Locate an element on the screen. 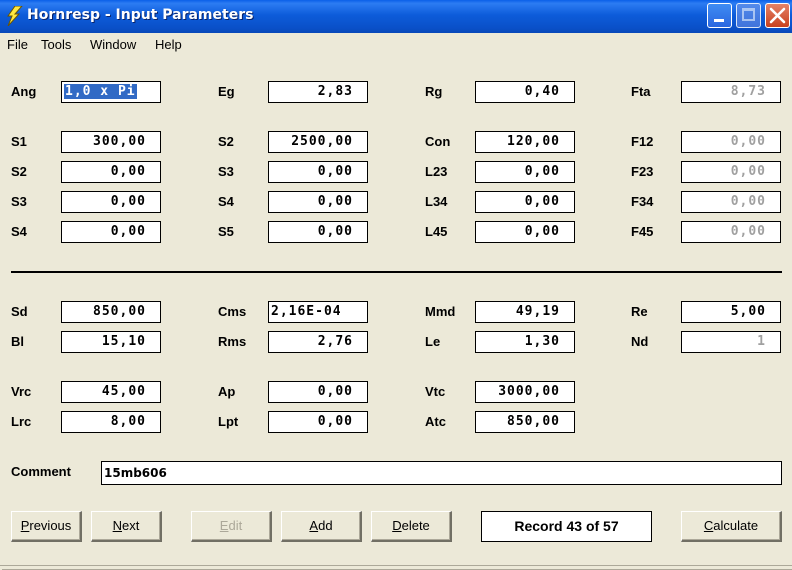 The image size is (792, 570). ang-field: 1,0 x Pi is located at coordinates (111, 92).